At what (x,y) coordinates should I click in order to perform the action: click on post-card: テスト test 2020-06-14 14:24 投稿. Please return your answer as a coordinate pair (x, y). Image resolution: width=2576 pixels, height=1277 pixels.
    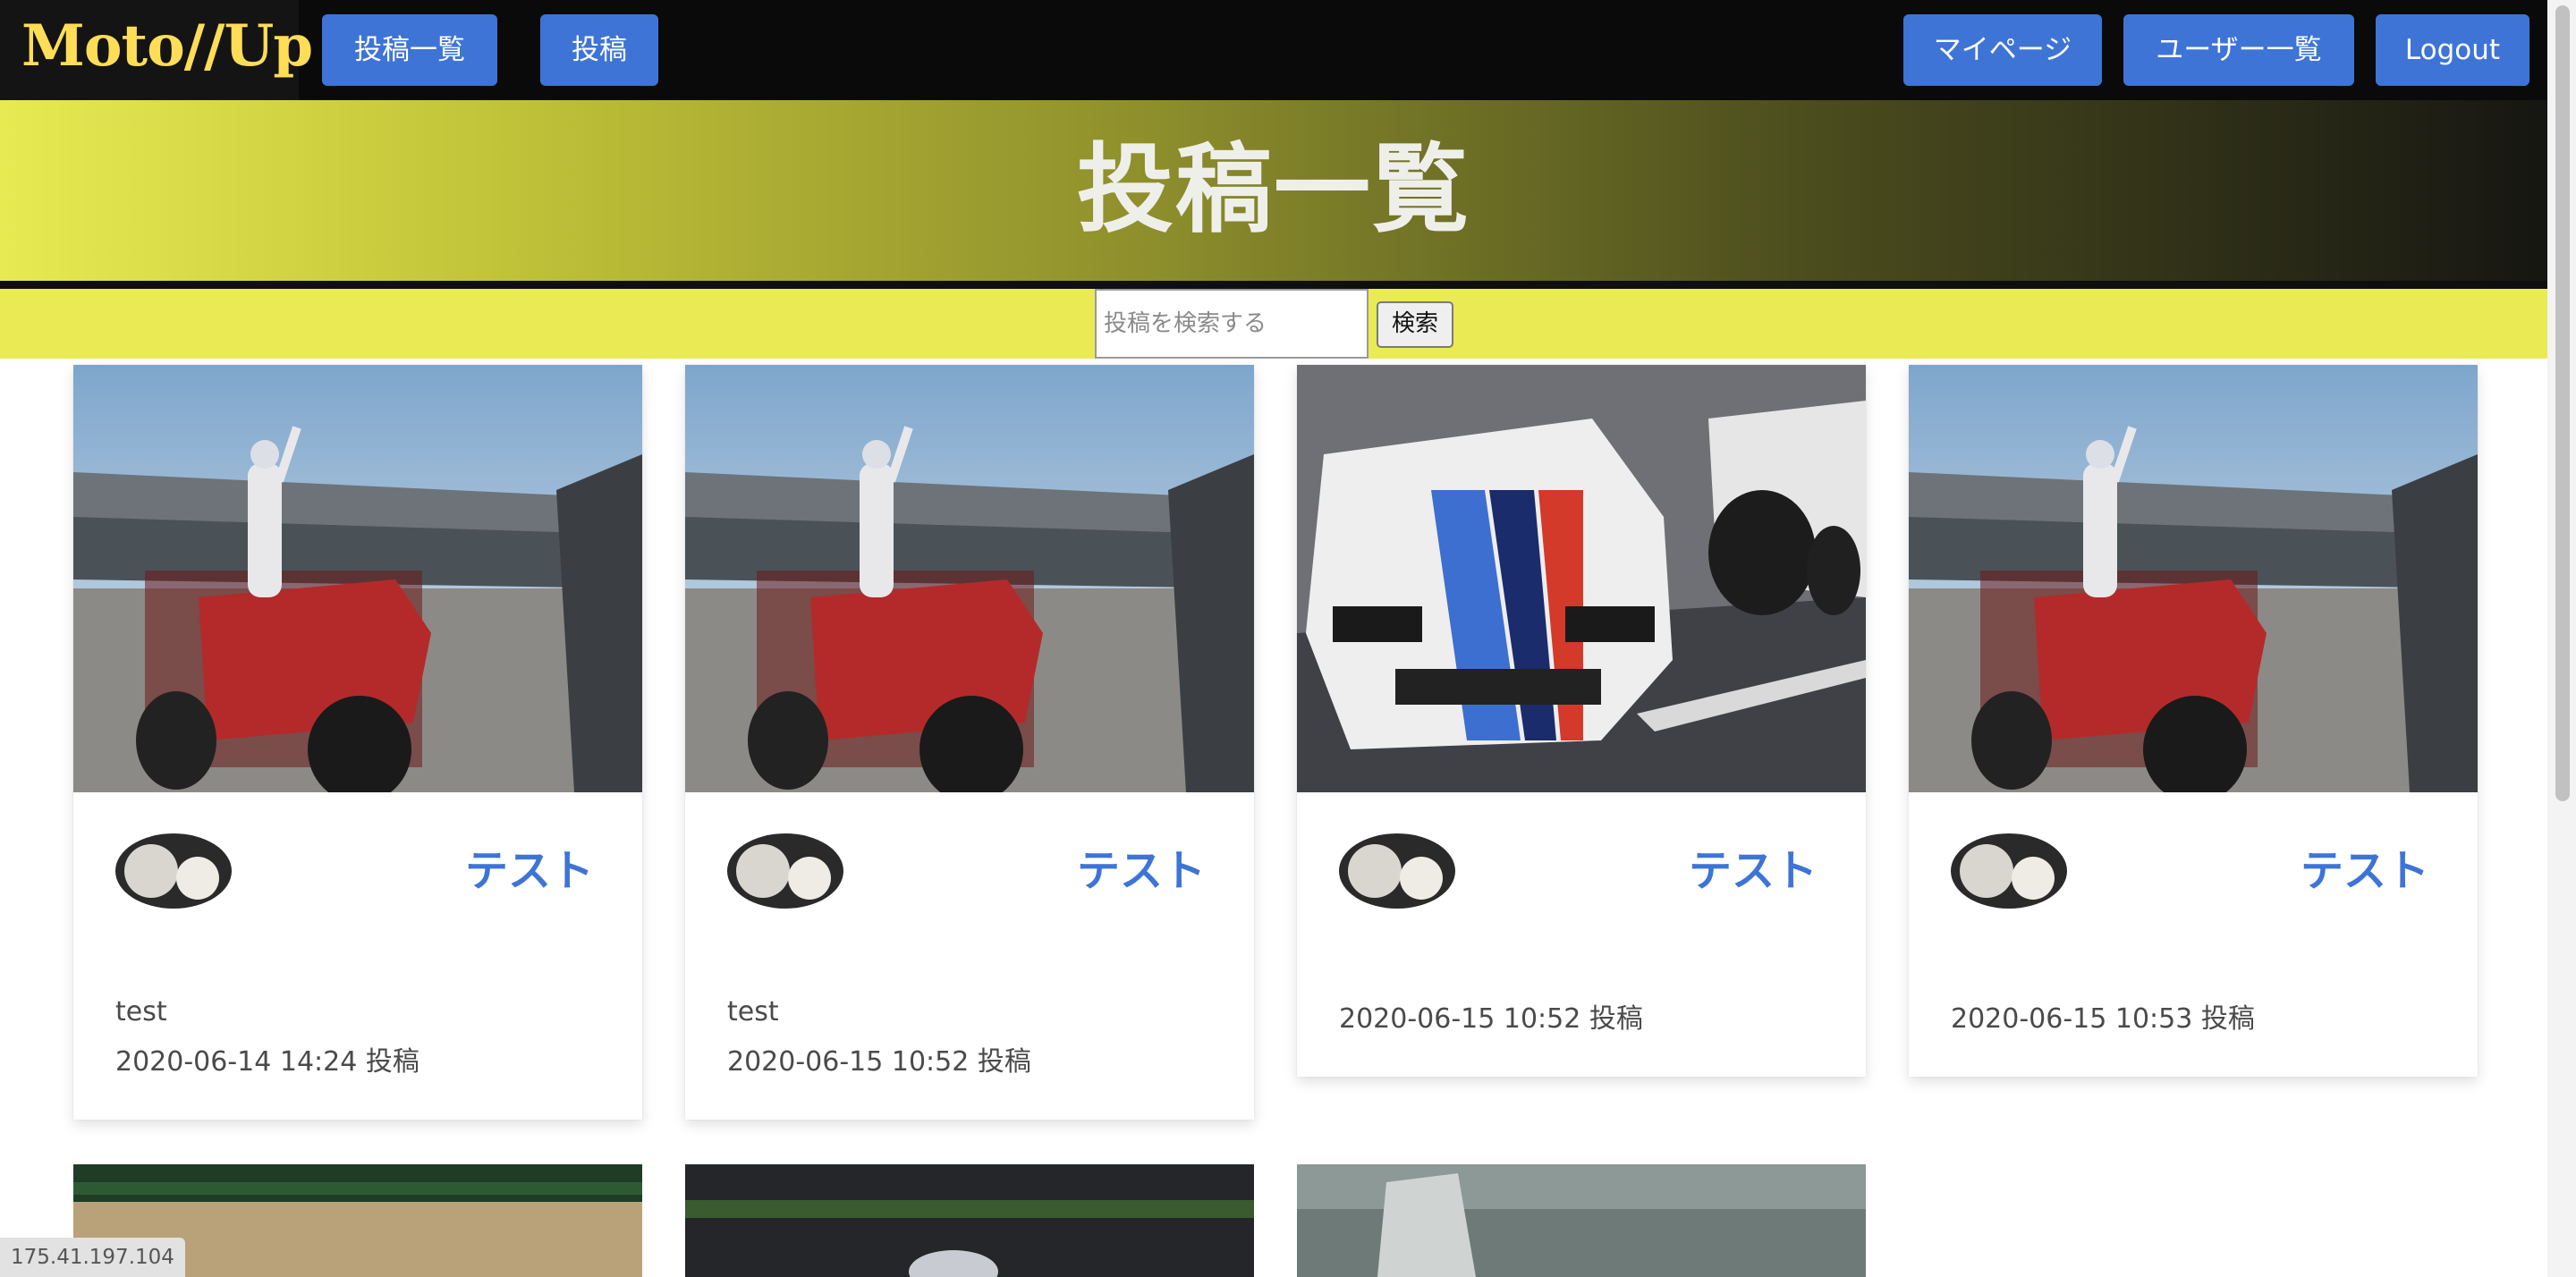
    Looking at the image, I should click on (357, 742).